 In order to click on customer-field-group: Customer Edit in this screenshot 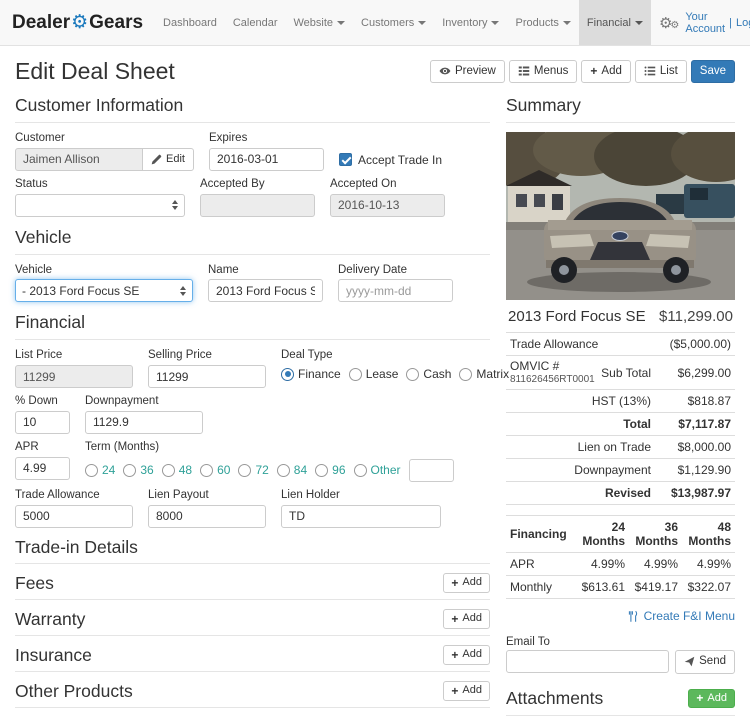, I will do `click(104, 151)`.